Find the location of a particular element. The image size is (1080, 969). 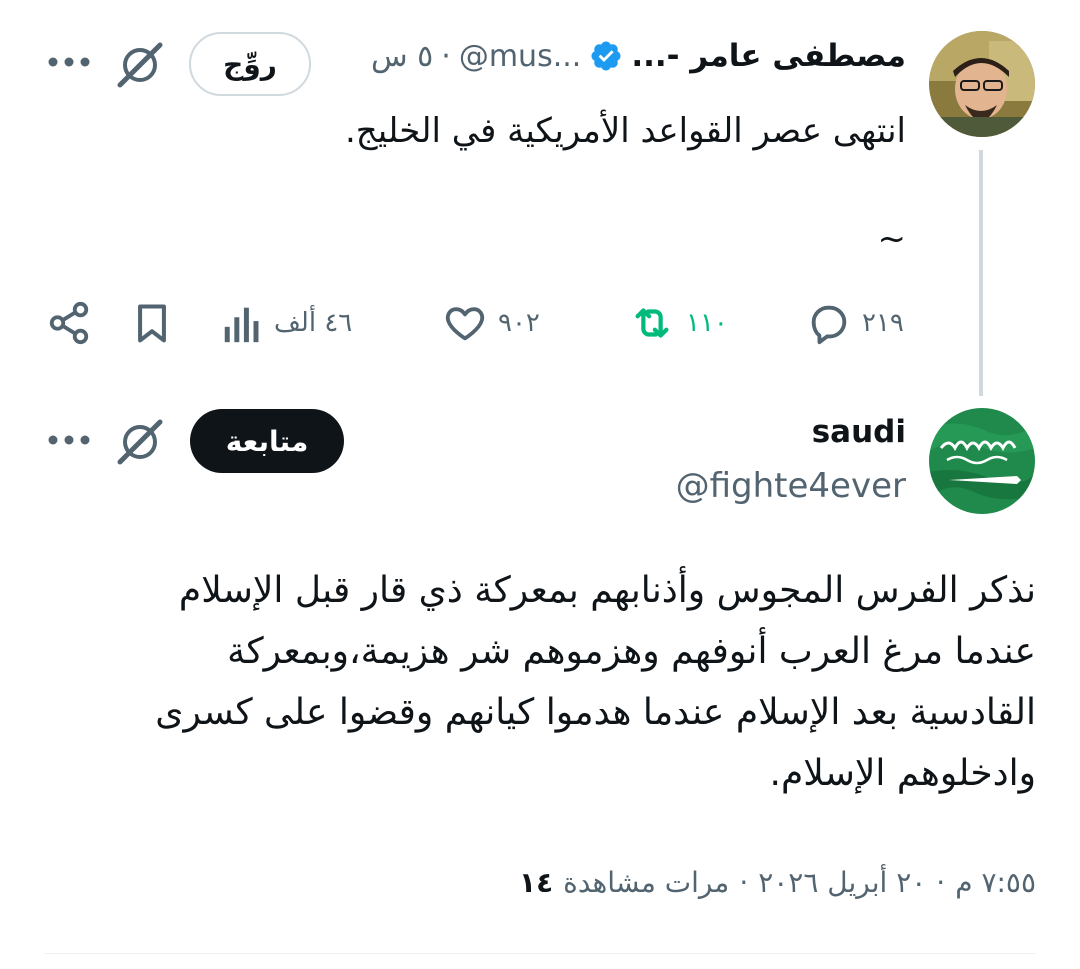

analytics-icon is located at coordinates (242, 323).